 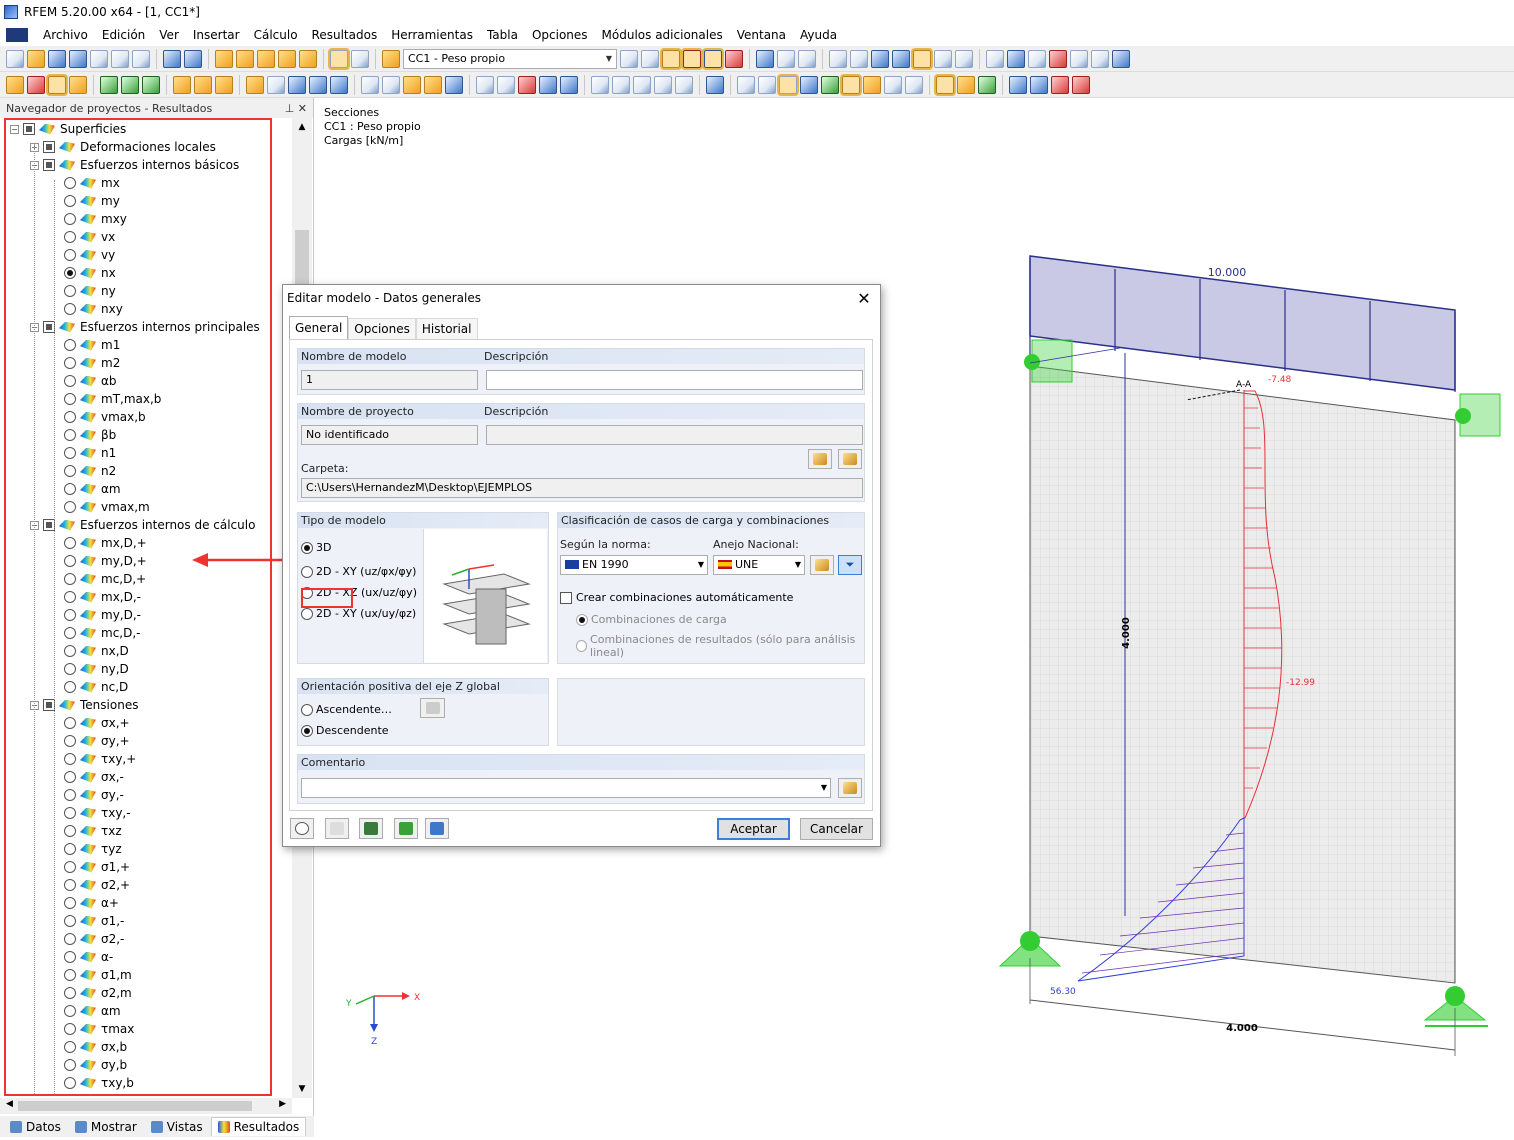 What do you see at coordinates (510, 58) in the screenshot?
I see `load-case-select: CC1 - Peso propio ▼` at bounding box center [510, 58].